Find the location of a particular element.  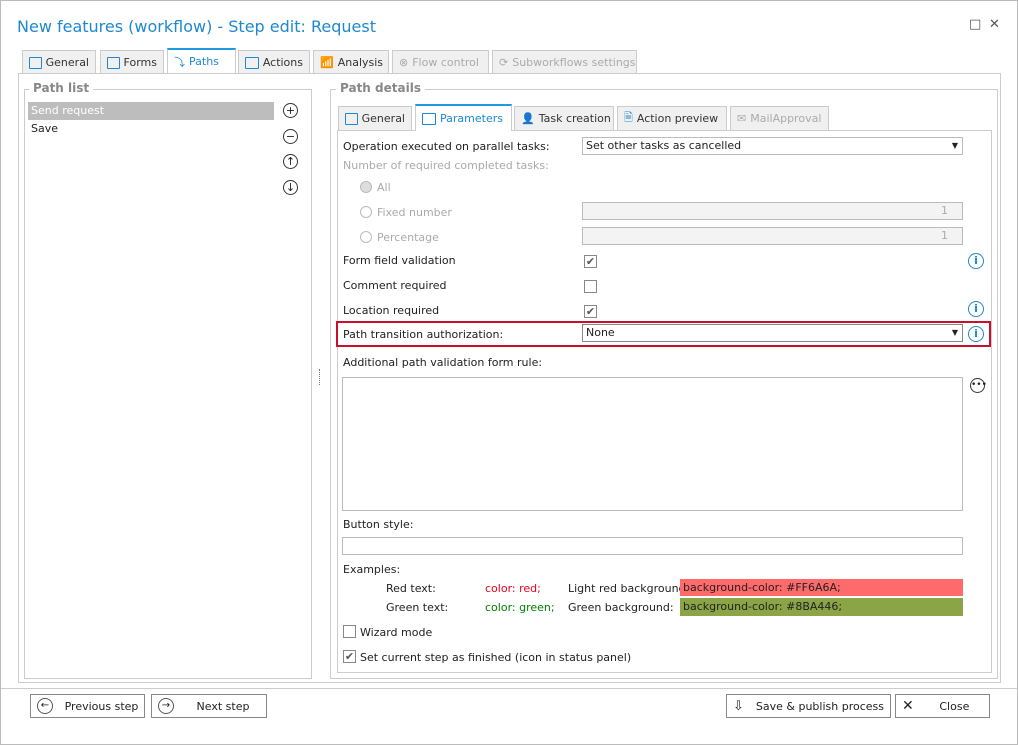

tab-label: Paths is located at coordinates (204, 61).